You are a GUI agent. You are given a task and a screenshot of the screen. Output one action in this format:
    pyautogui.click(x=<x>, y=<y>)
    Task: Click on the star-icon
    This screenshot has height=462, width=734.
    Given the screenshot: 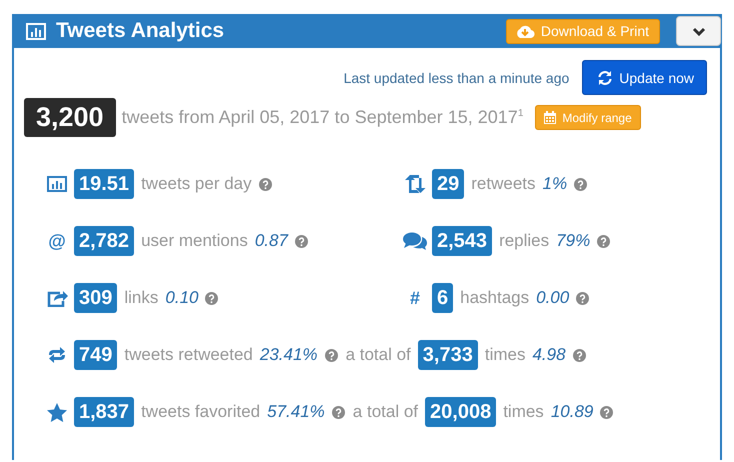 What is the action you would take?
    pyautogui.click(x=57, y=412)
    